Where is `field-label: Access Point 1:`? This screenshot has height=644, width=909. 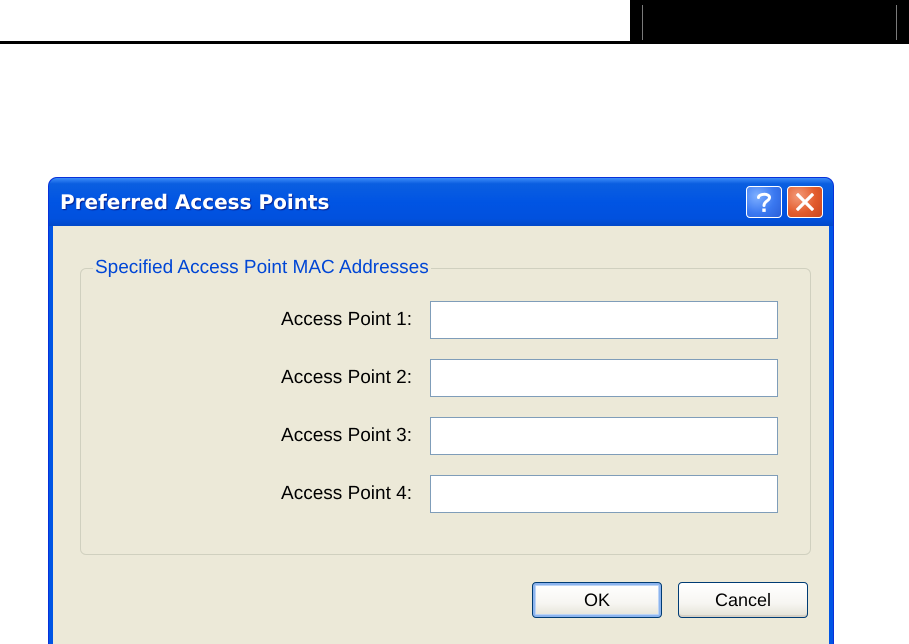 field-label: Access Point 1: is located at coordinates (346, 320).